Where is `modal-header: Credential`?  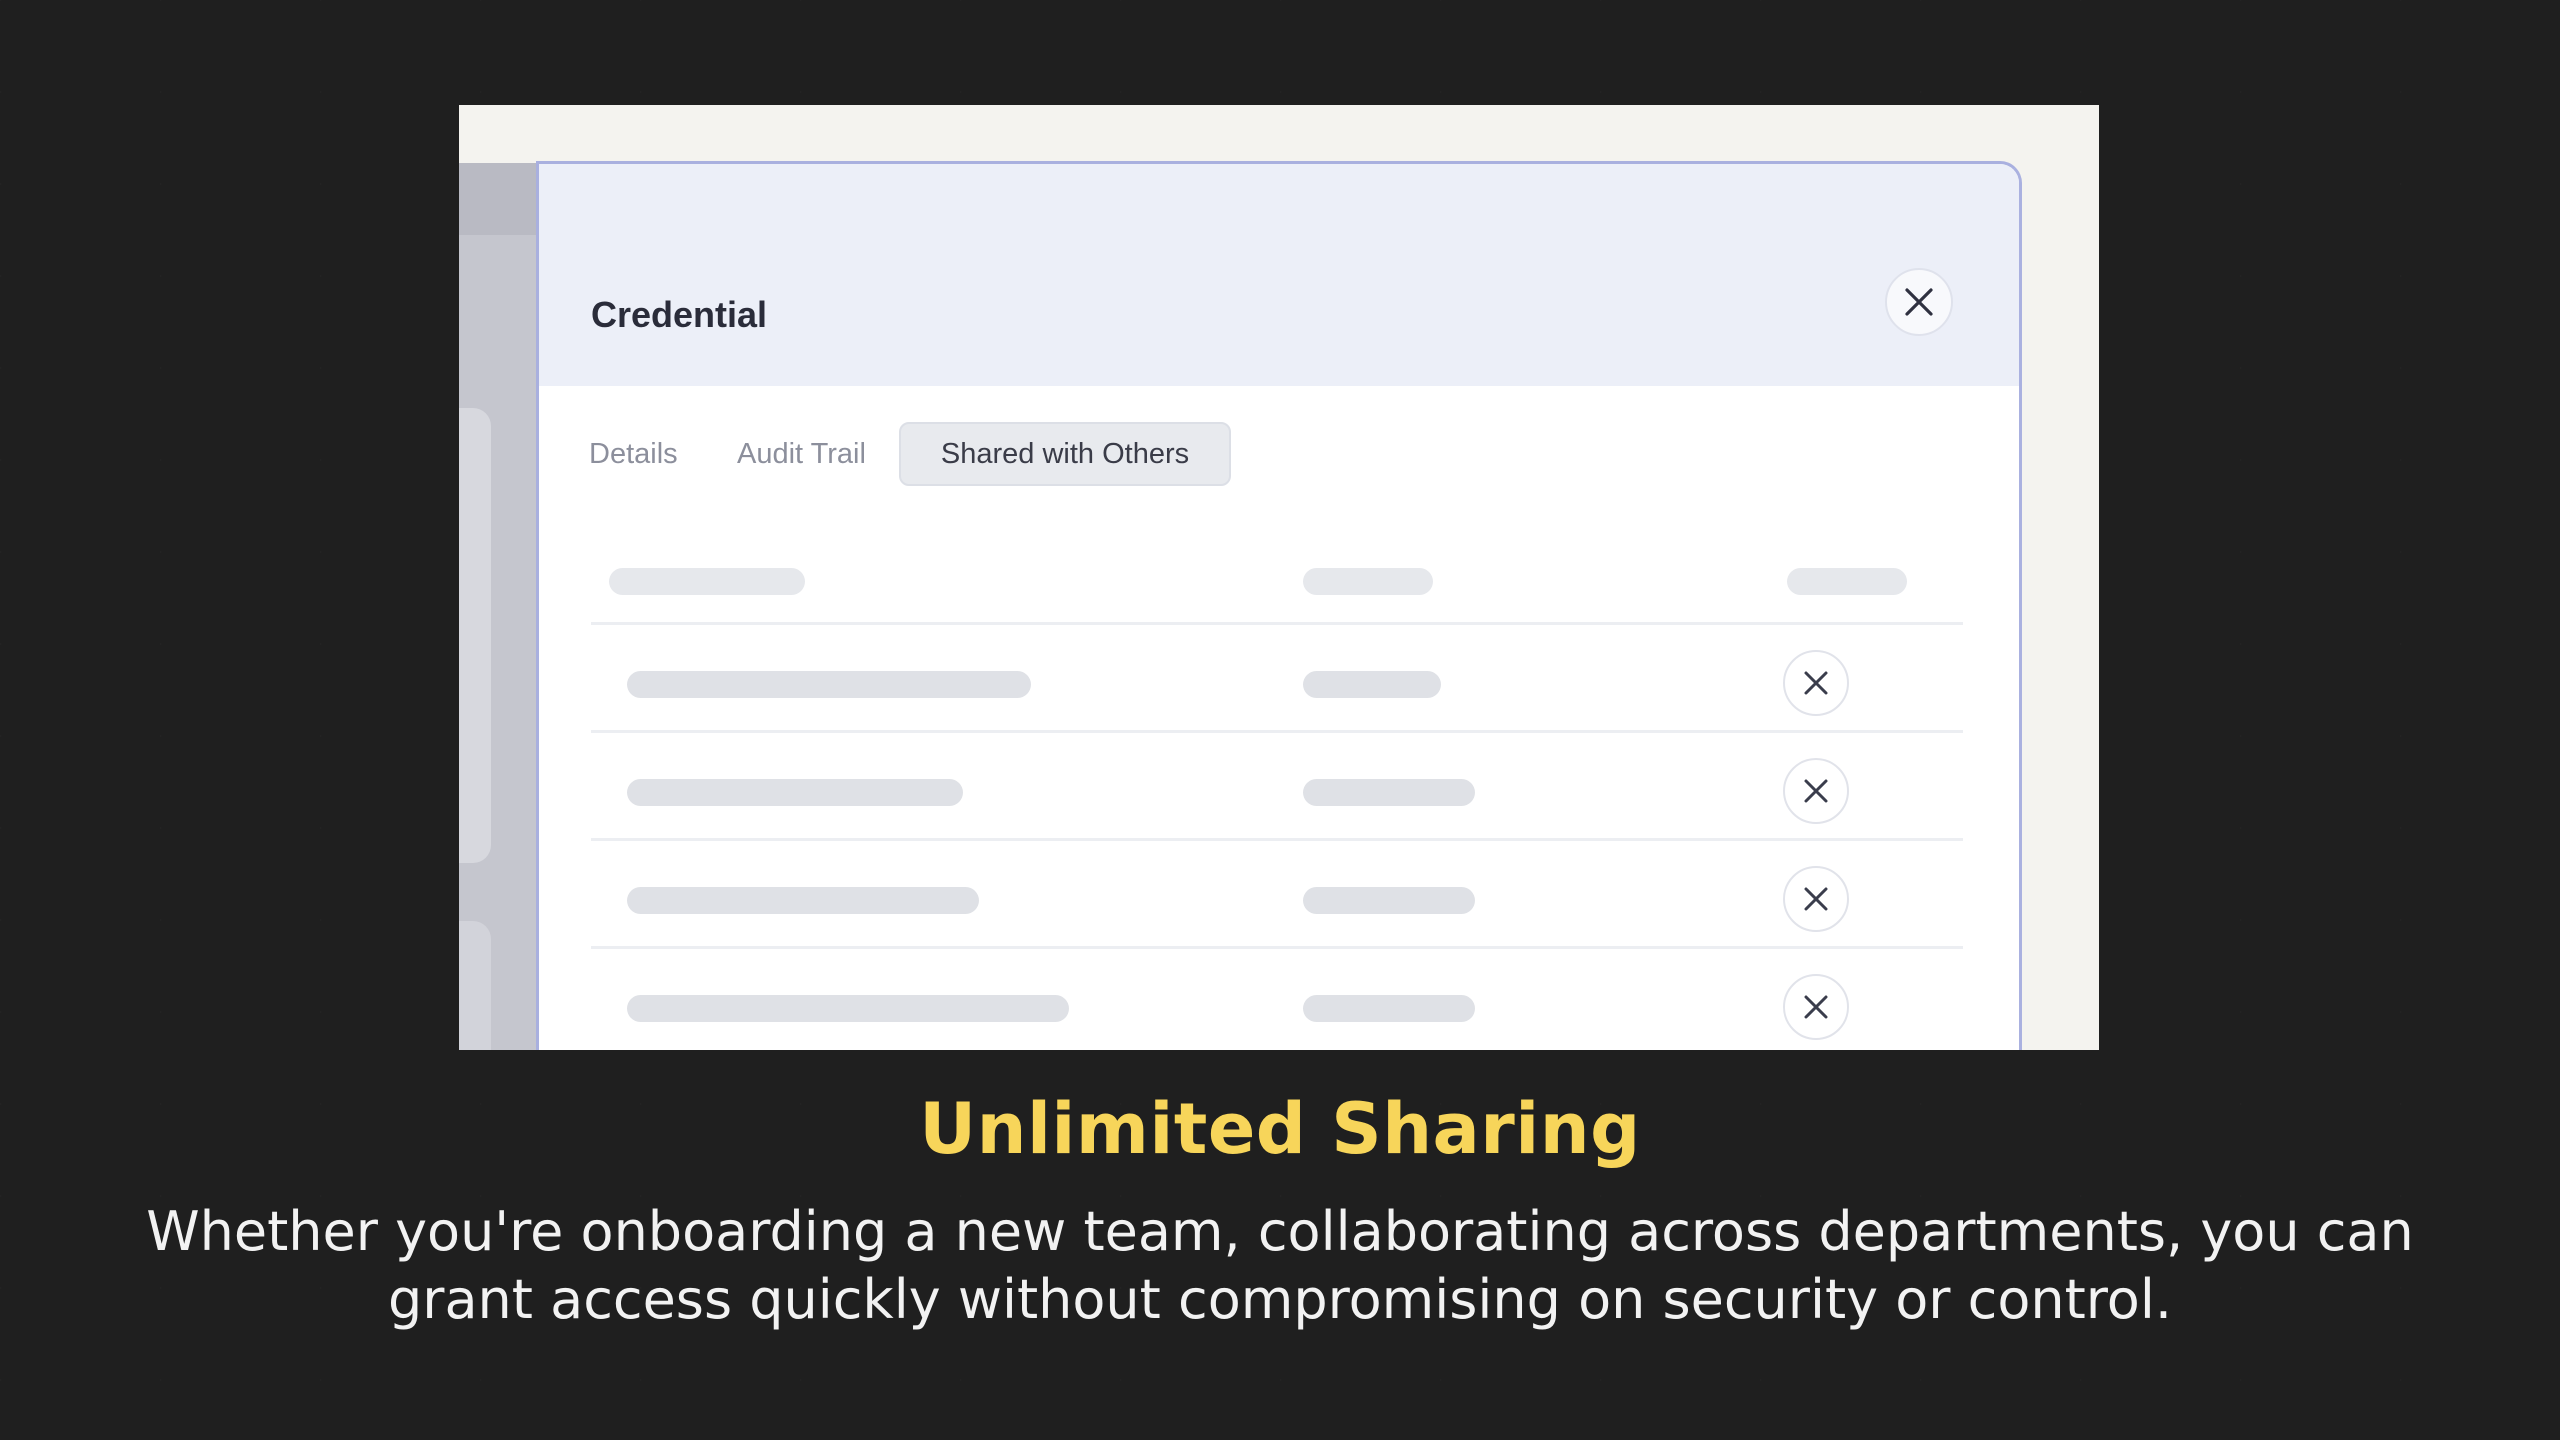 modal-header: Credential is located at coordinates (1279, 275).